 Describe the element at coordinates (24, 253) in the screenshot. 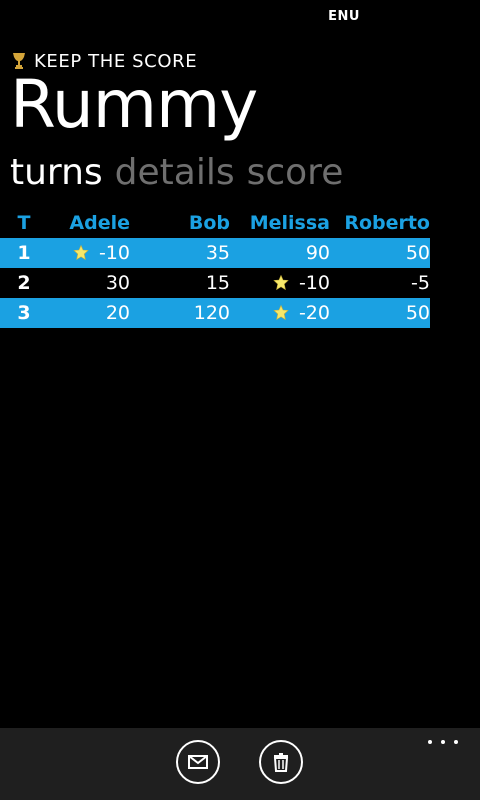

I see `turn-number: 1` at that location.